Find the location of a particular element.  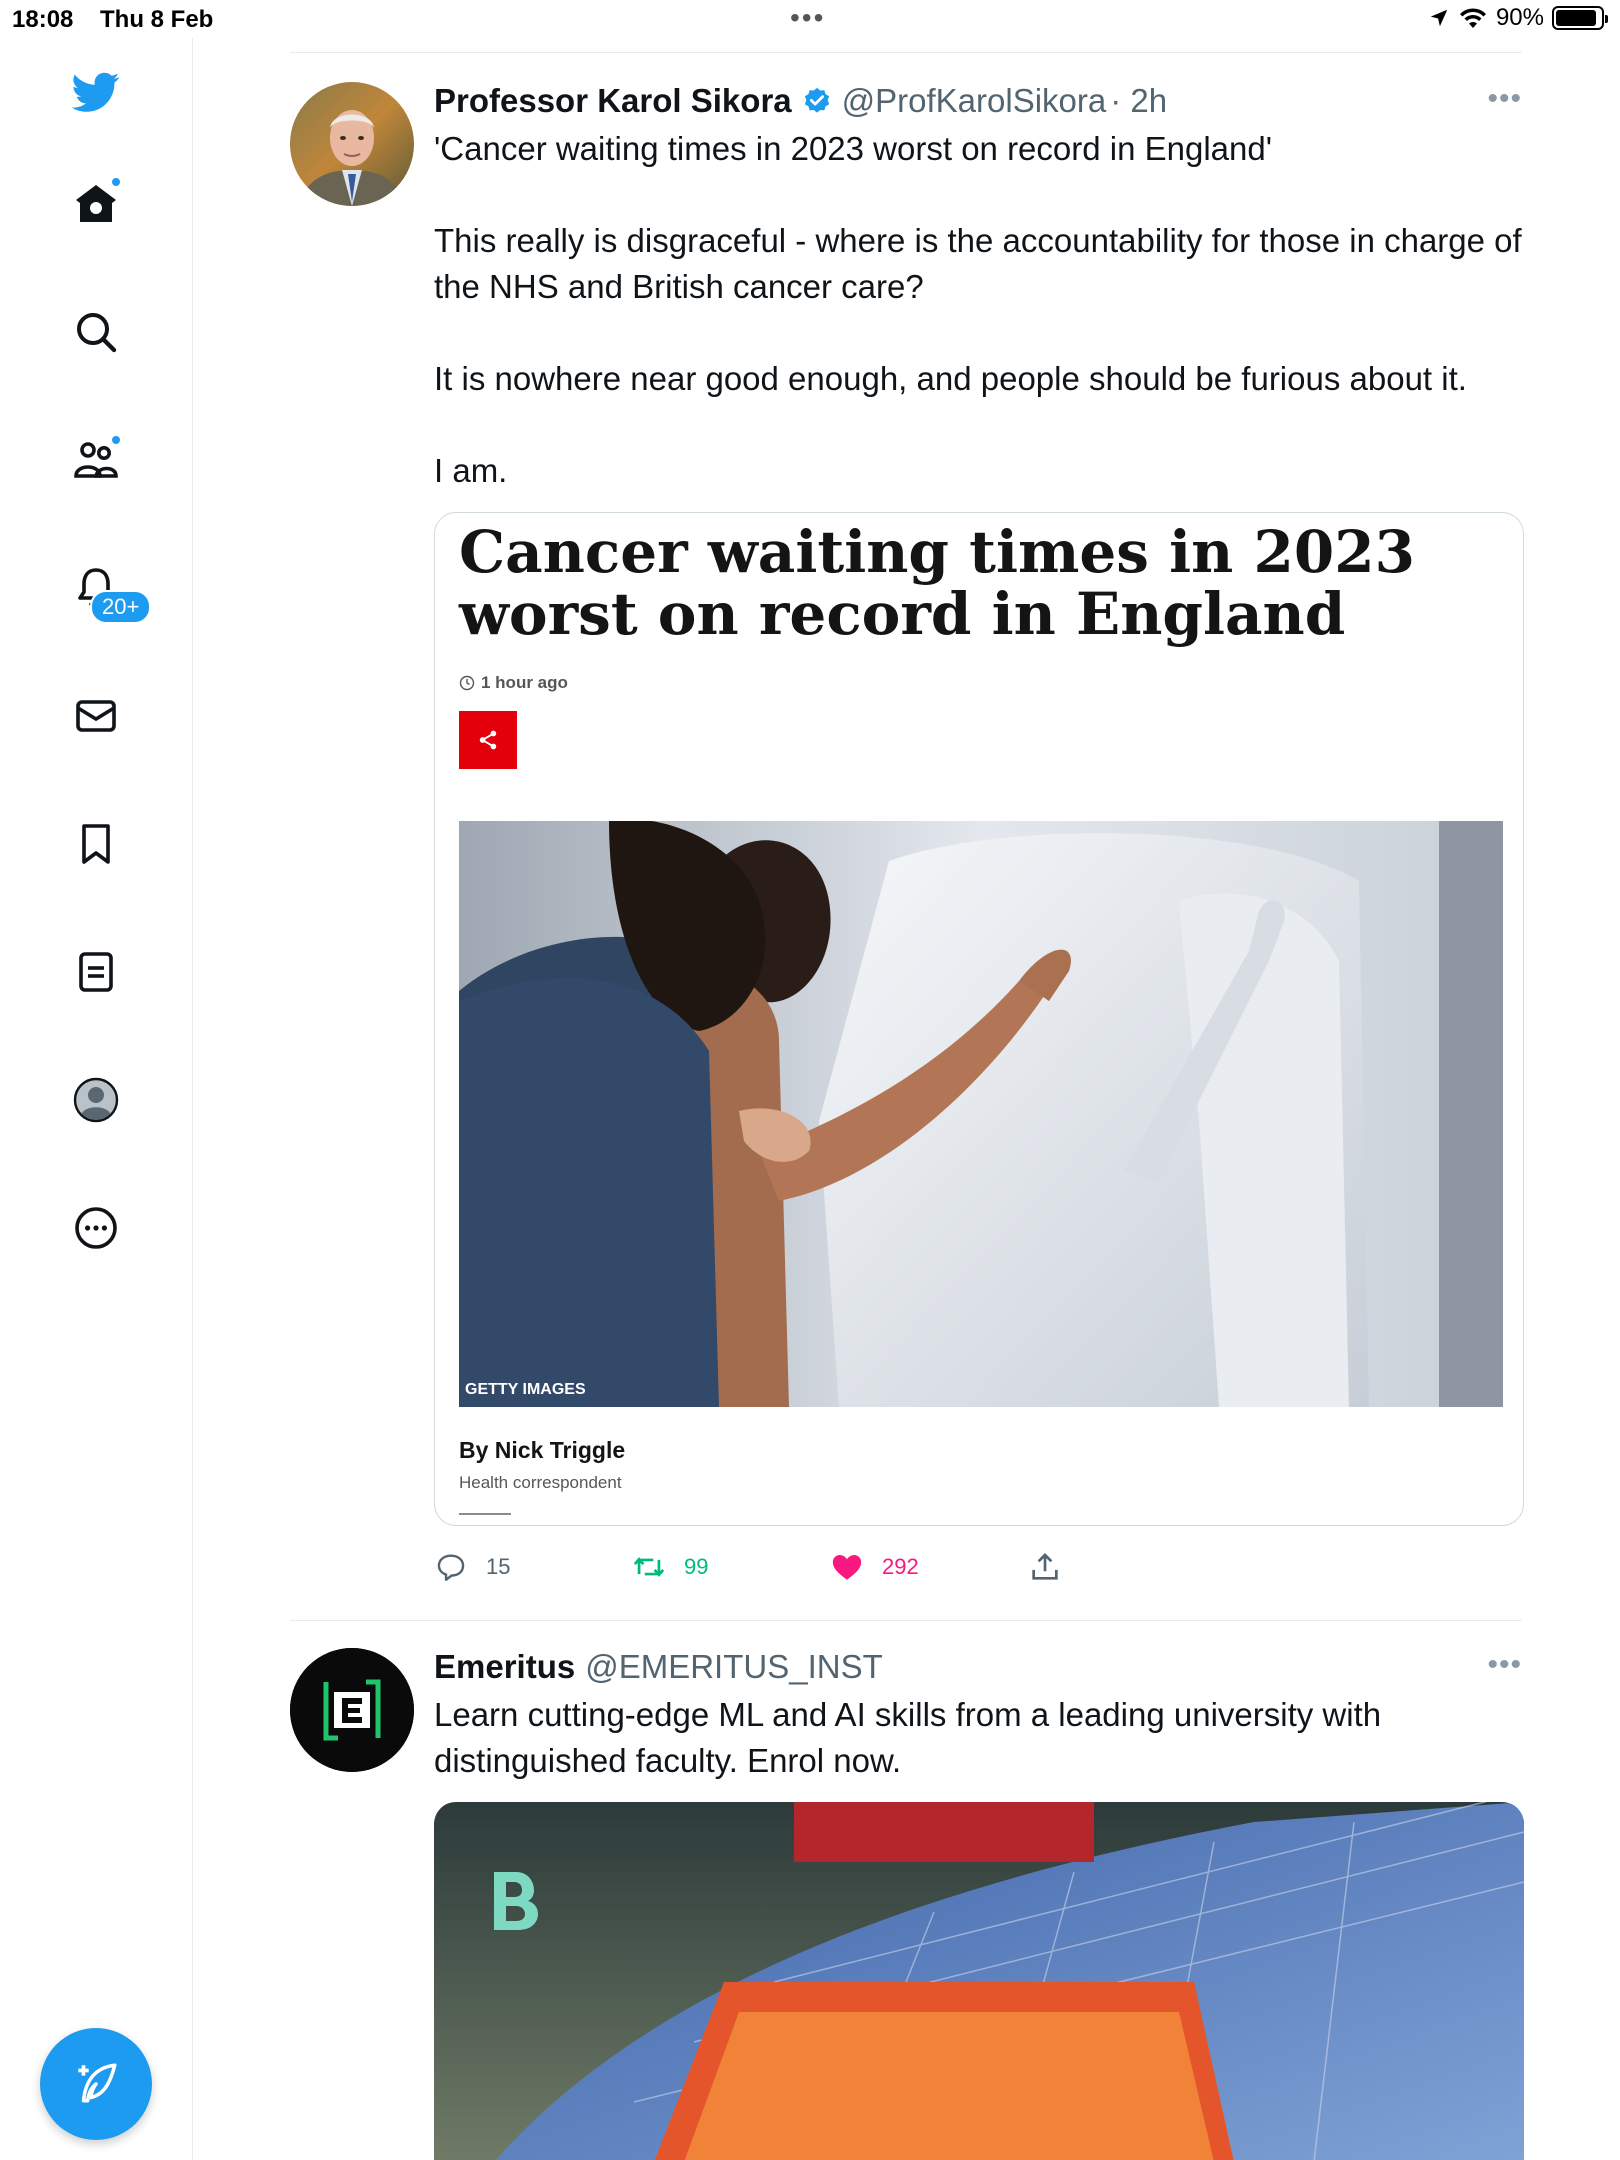

mail-icon is located at coordinates (96, 716).